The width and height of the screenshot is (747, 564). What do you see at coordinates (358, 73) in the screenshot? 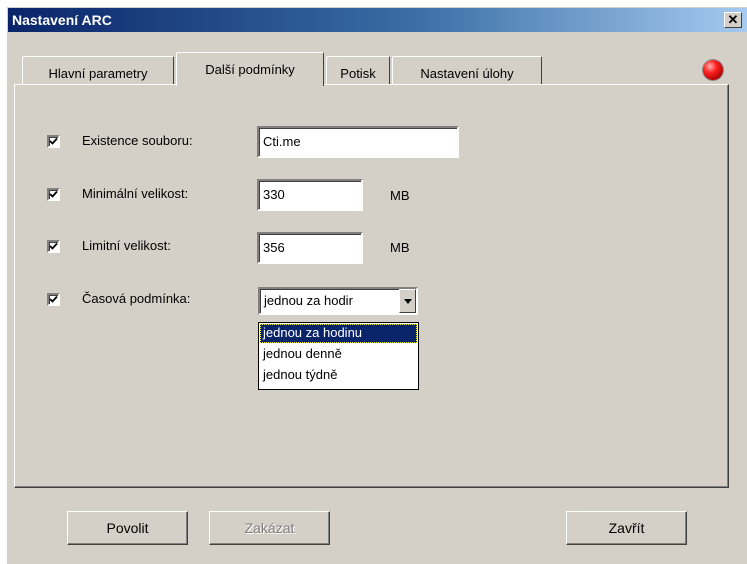
I see `tab-label: Potisk` at bounding box center [358, 73].